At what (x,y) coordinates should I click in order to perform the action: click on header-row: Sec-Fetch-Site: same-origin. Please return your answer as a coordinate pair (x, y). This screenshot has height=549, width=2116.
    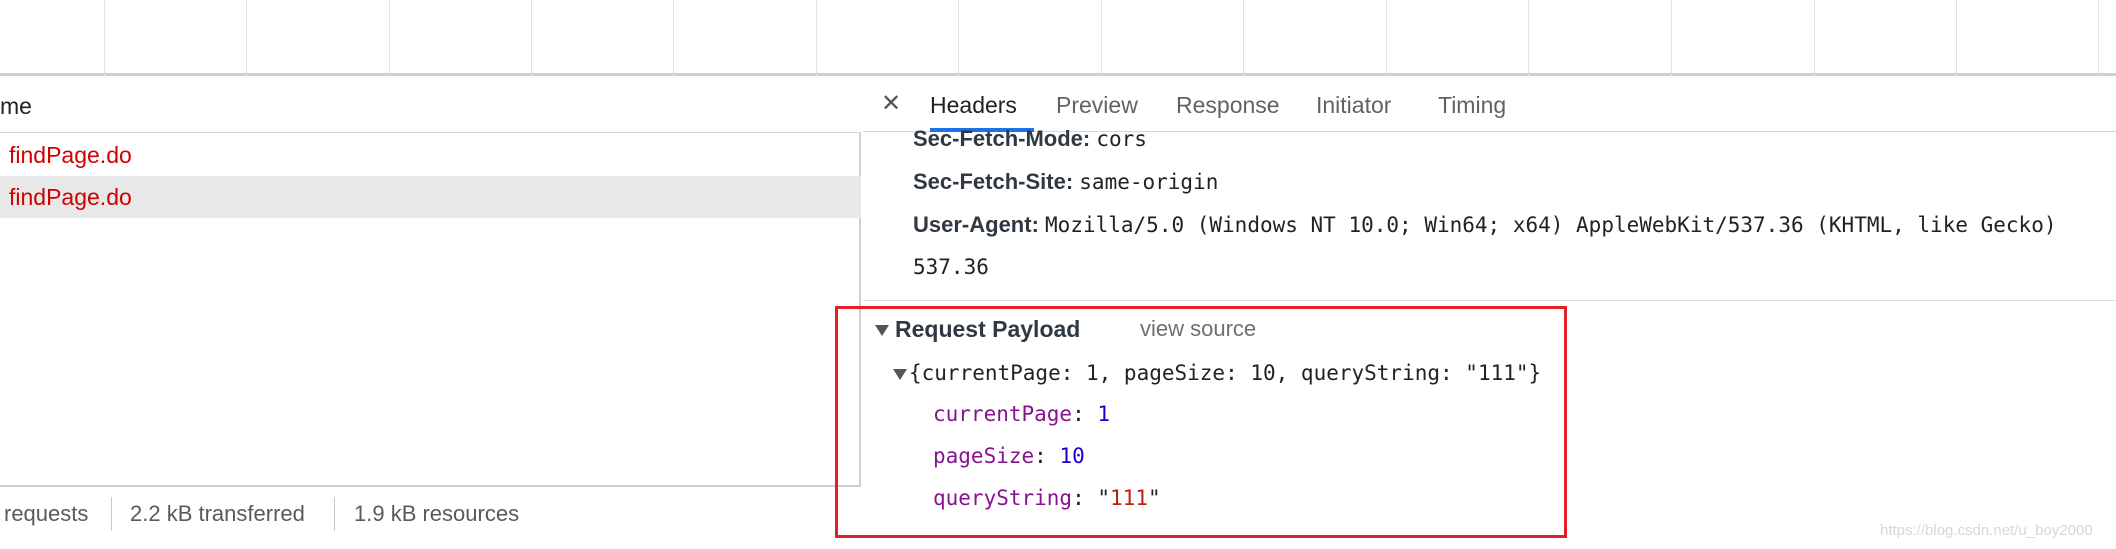
    Looking at the image, I should click on (1065, 182).